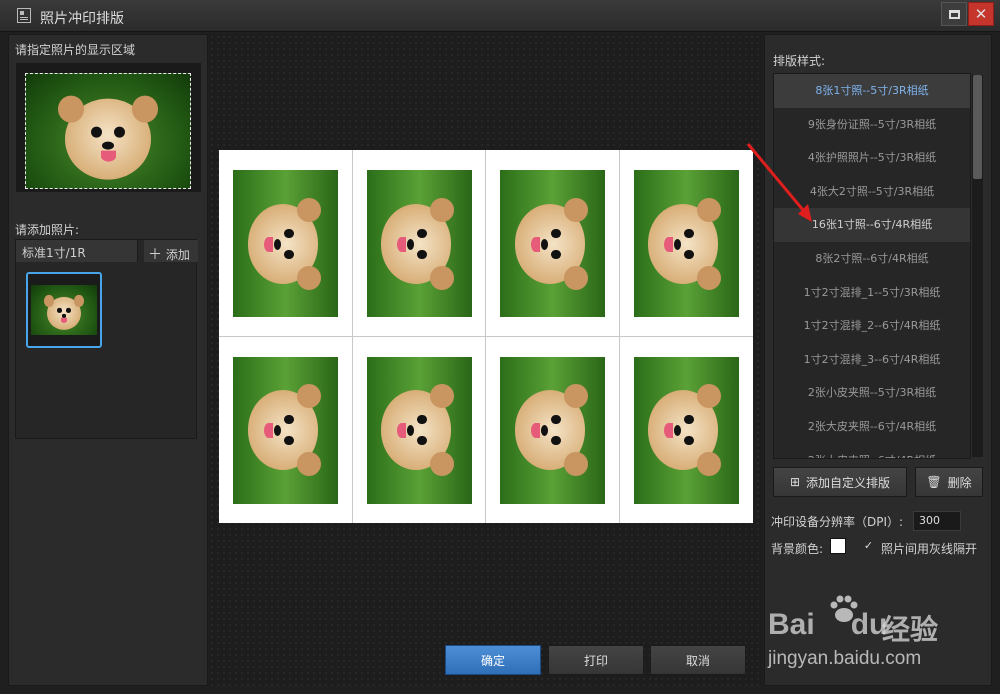 This screenshot has width=1000, height=694. What do you see at coordinates (82, 19) in the screenshot?
I see `window-title: 照片冲印排版` at bounding box center [82, 19].